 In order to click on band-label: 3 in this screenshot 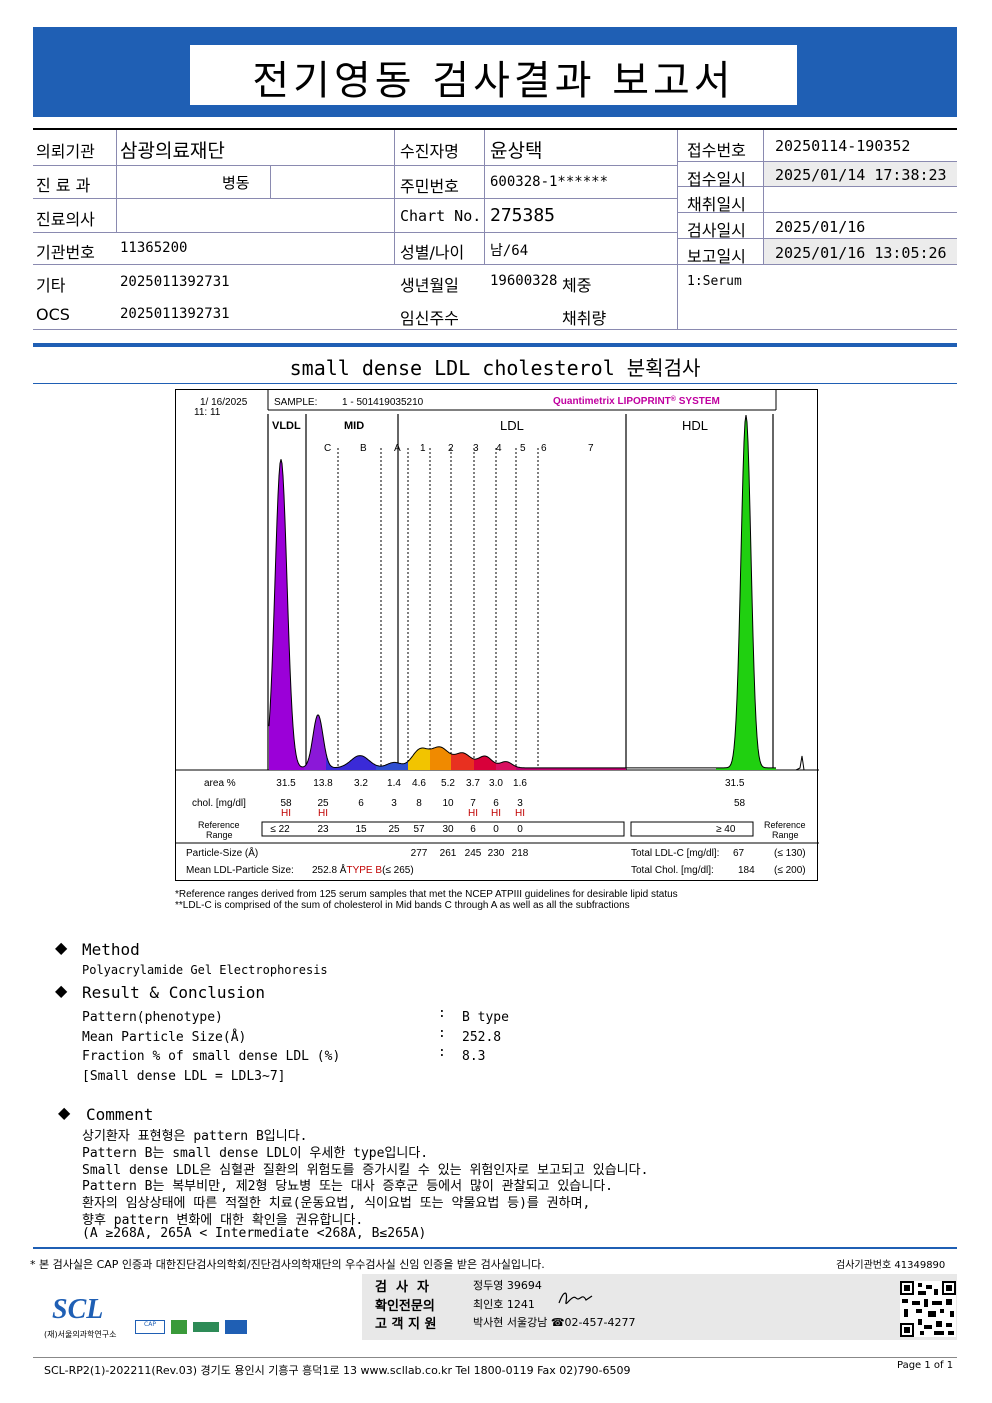, I will do `click(476, 448)`.